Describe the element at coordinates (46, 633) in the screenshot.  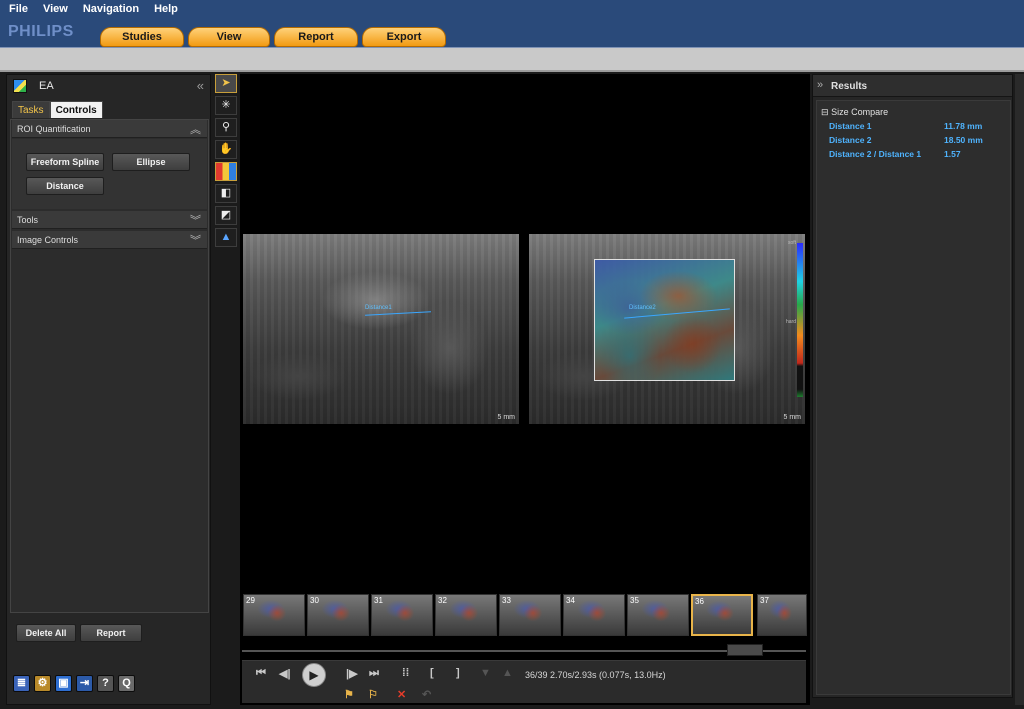
I see `delete-all-button: Delete All` at that location.